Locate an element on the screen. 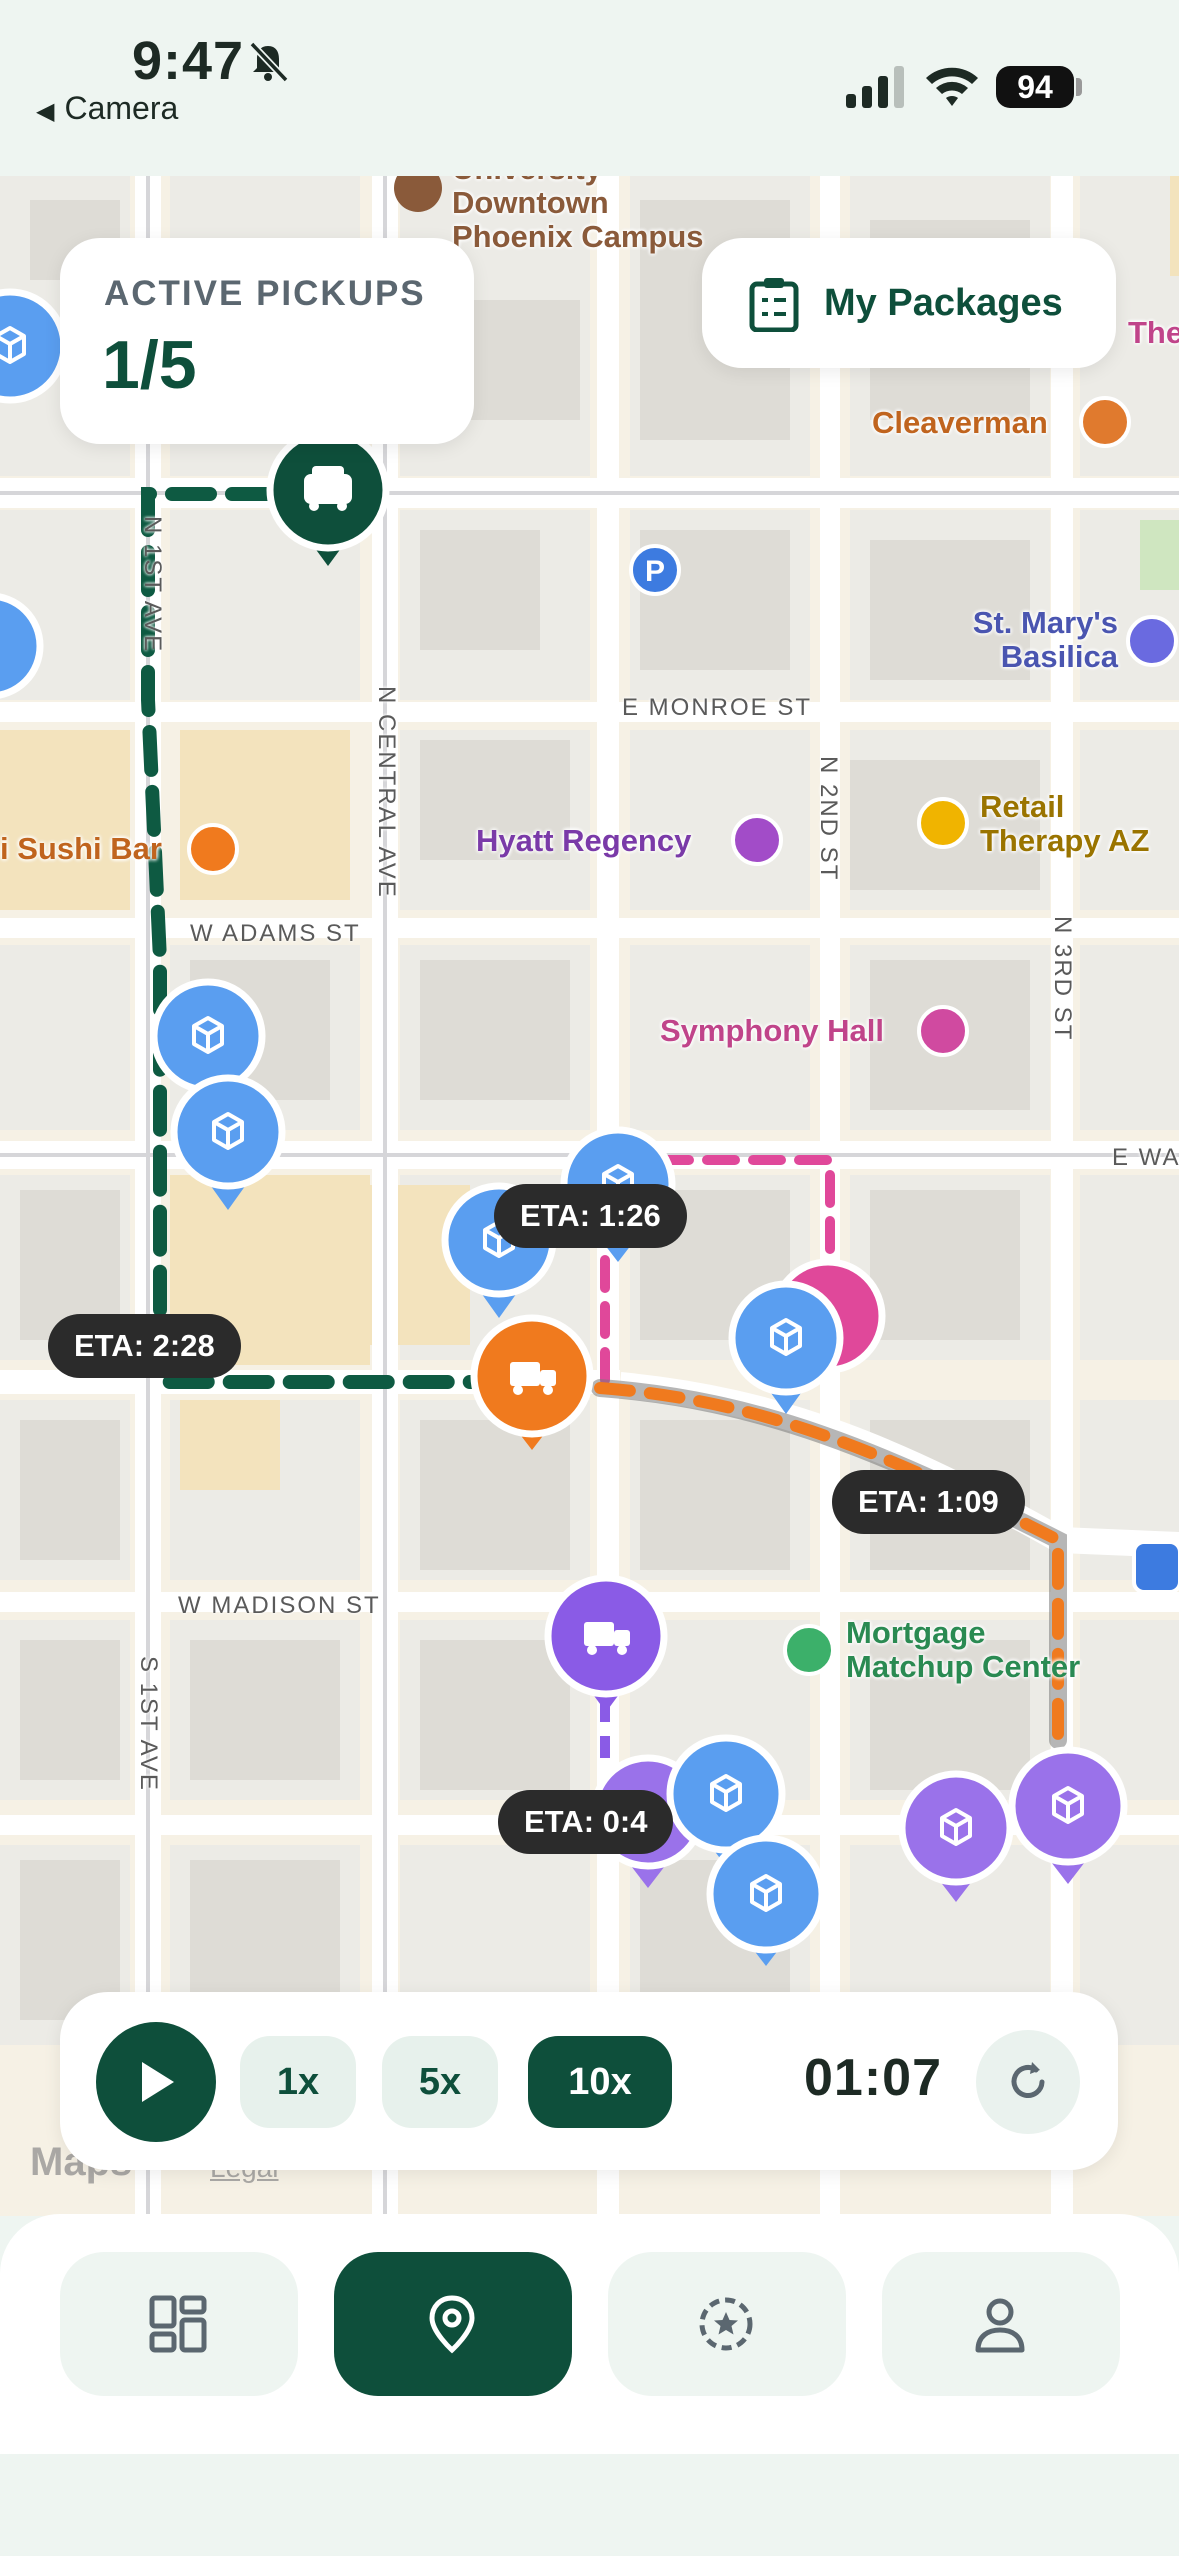 This screenshot has width=1179, height=2556. eta-label: ETA: 0:4 is located at coordinates (586, 1822).